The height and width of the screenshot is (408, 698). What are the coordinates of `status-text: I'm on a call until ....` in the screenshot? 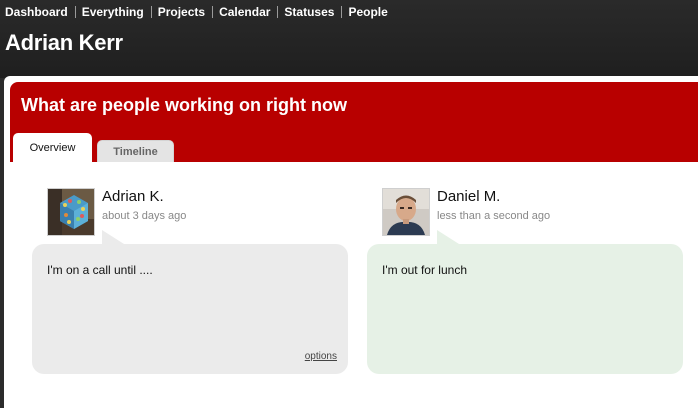 It's located at (100, 270).